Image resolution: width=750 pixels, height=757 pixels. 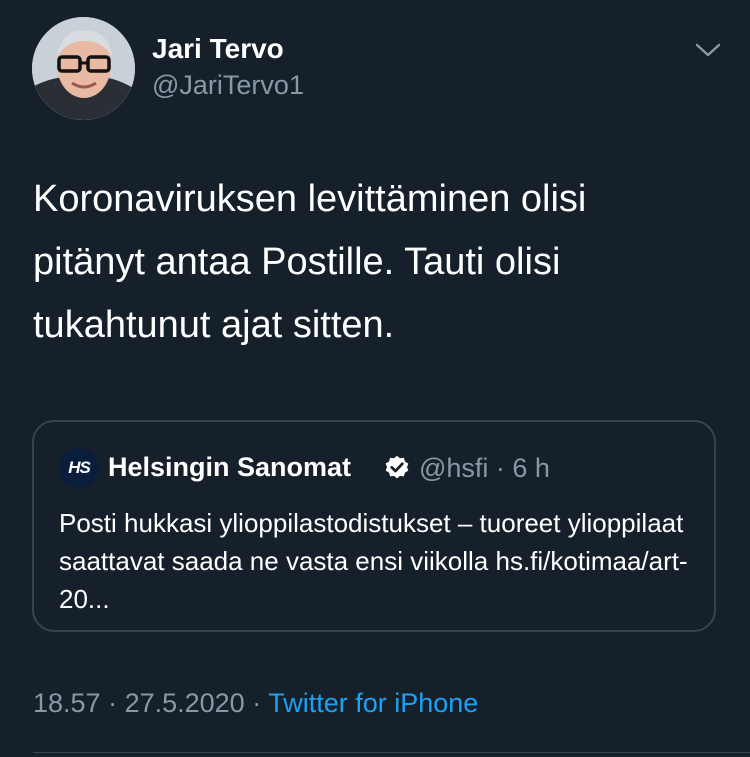 What do you see at coordinates (67, 703) in the screenshot?
I see `tweet-time: 18.57` at bounding box center [67, 703].